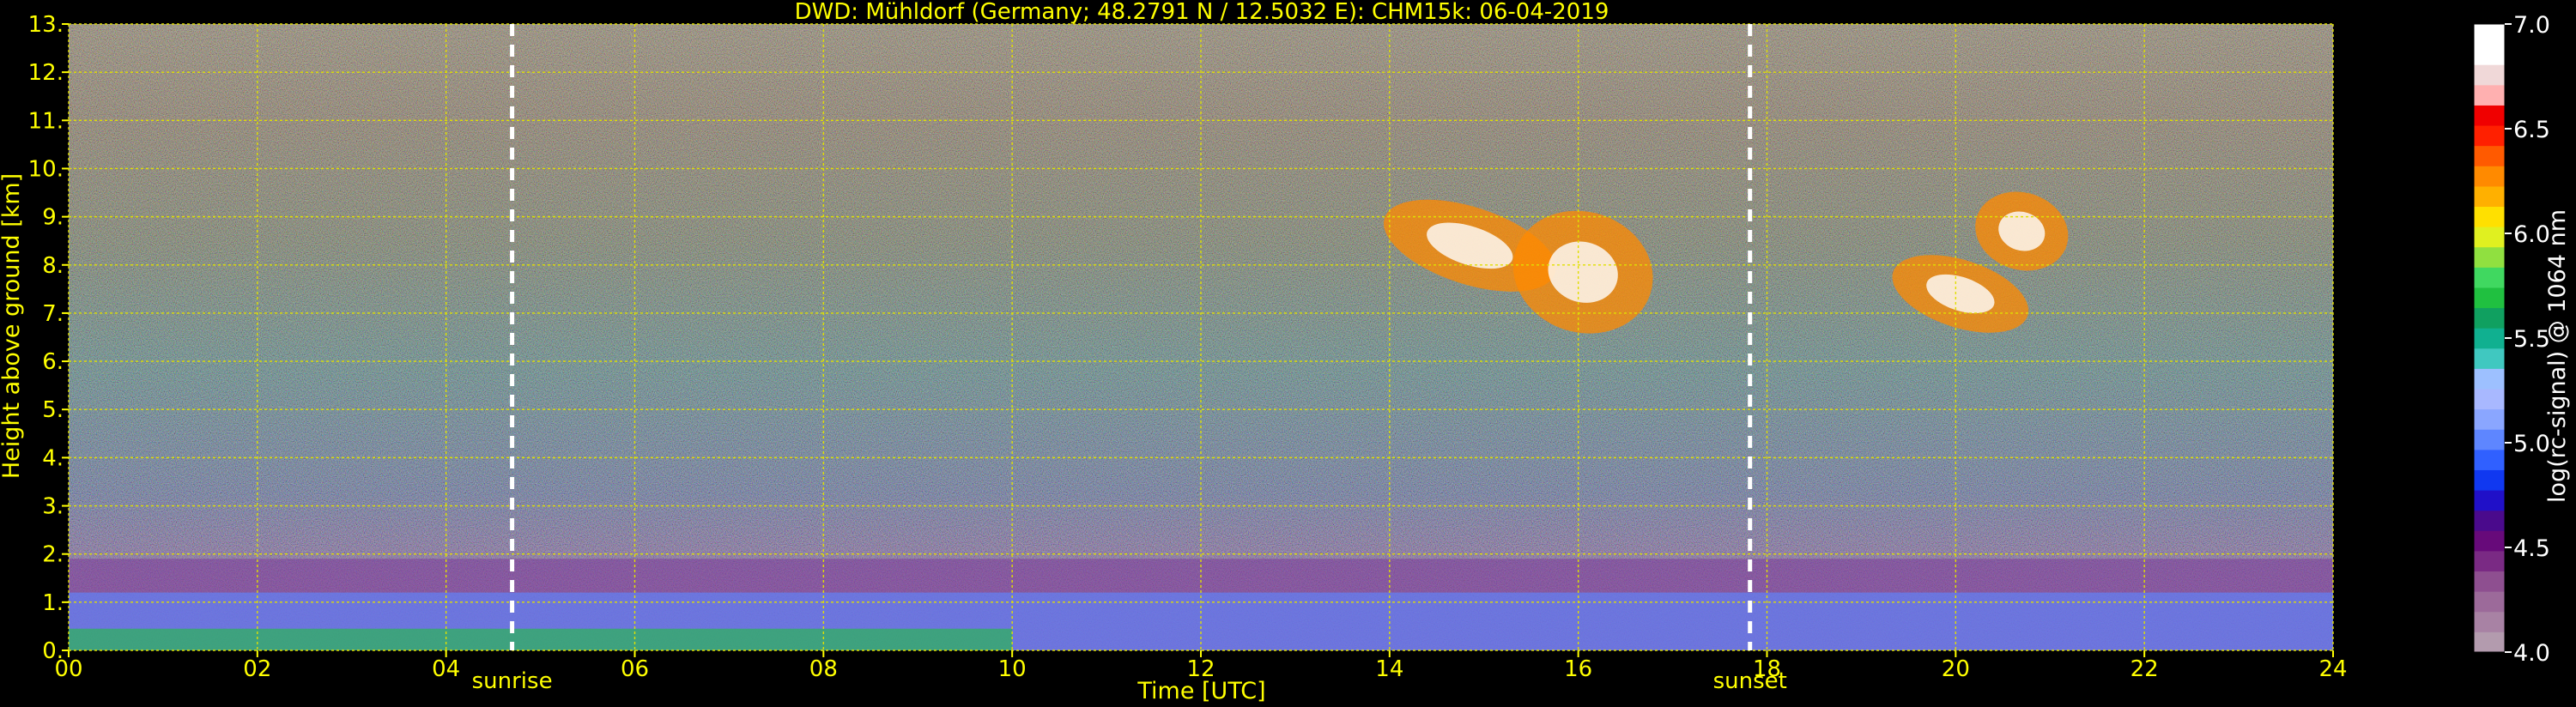 Image resolution: width=2576 pixels, height=707 pixels. What do you see at coordinates (2531, 26) in the screenshot?
I see `colorbar-tick-label: 7.0` at bounding box center [2531, 26].